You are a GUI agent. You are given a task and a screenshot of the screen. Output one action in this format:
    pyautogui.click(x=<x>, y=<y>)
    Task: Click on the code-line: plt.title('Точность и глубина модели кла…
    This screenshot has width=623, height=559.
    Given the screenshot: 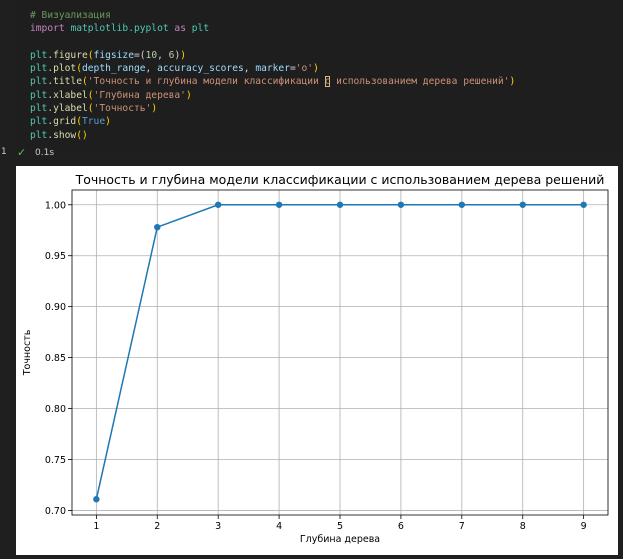 What is the action you would take?
    pyautogui.click(x=272, y=81)
    